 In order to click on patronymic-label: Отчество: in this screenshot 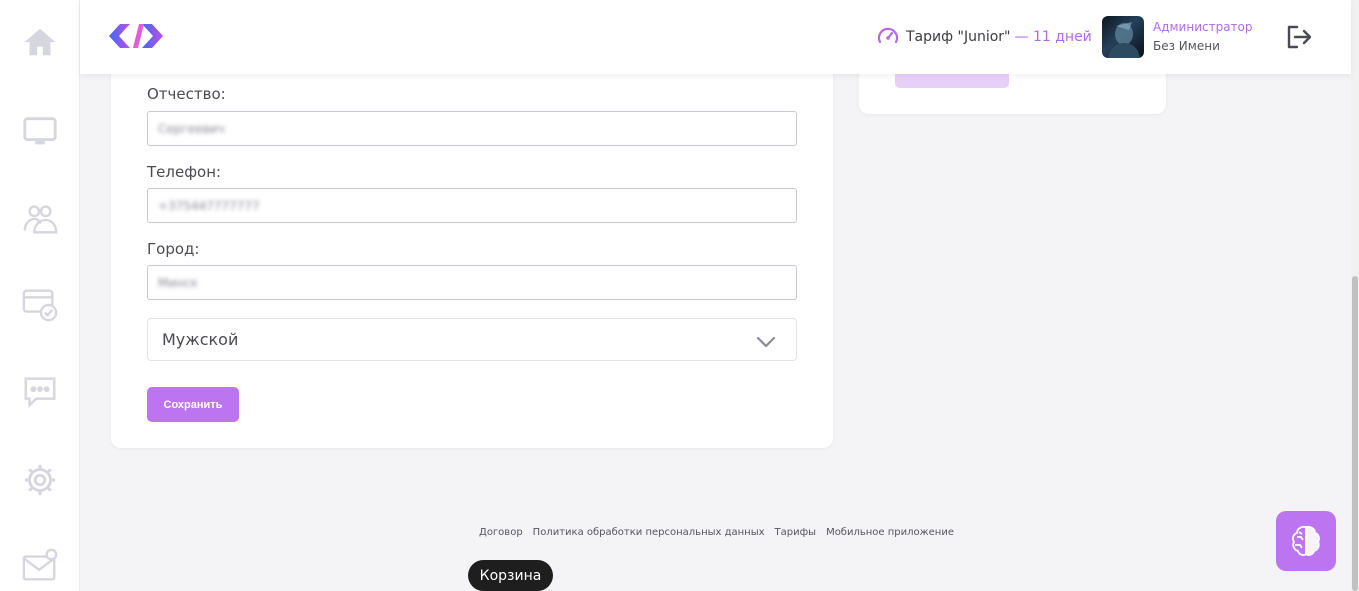, I will do `click(186, 94)`.